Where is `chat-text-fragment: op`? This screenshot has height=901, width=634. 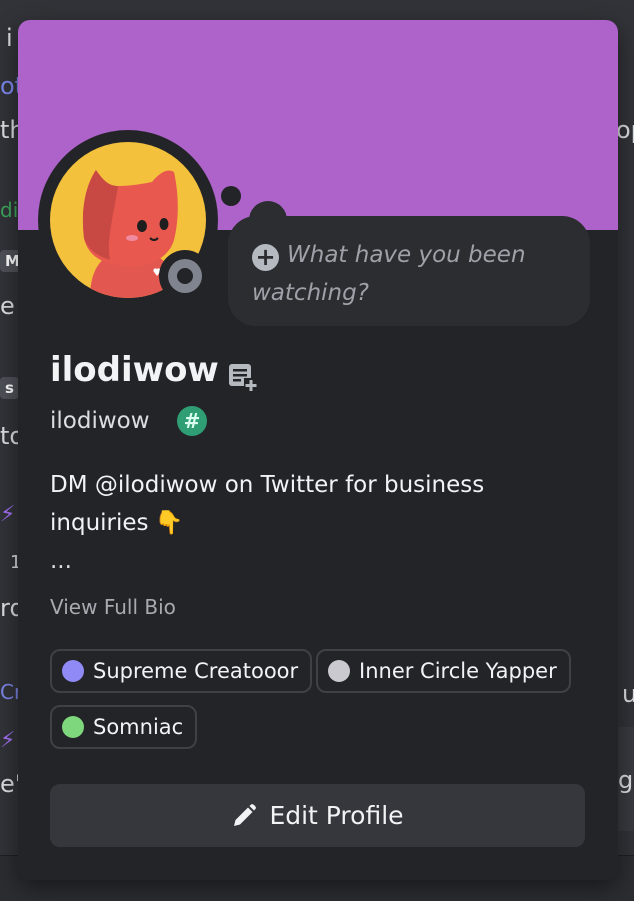 chat-text-fragment: op is located at coordinates (625, 130).